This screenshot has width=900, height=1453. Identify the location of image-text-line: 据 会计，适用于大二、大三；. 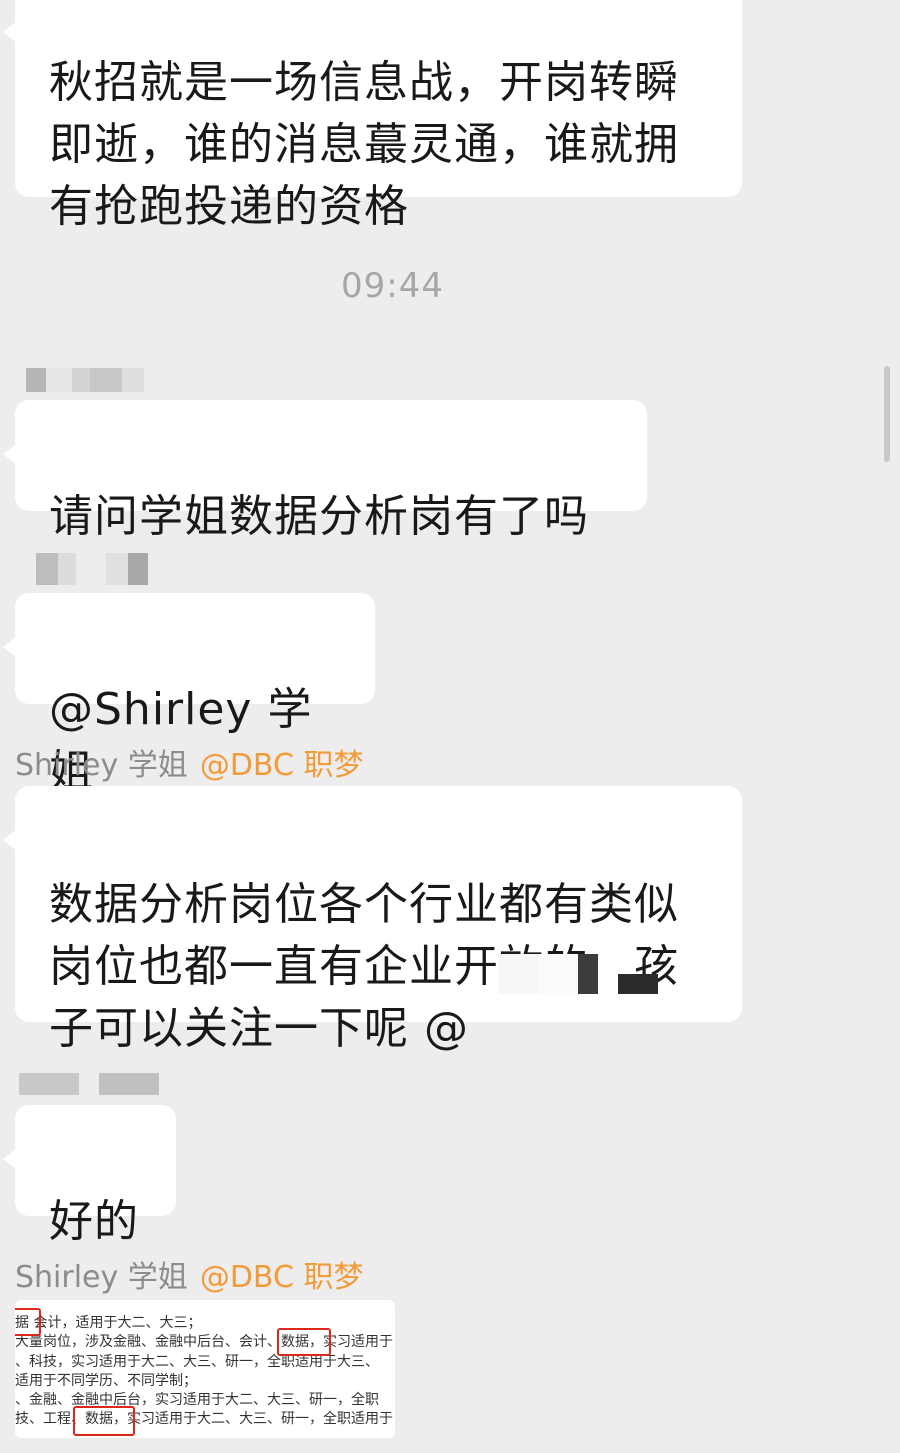
(108, 1323).